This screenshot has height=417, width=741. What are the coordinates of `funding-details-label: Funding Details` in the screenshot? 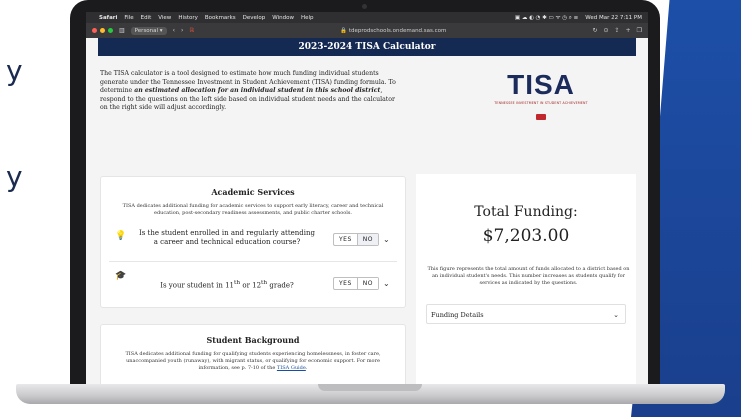 It's located at (457, 315).